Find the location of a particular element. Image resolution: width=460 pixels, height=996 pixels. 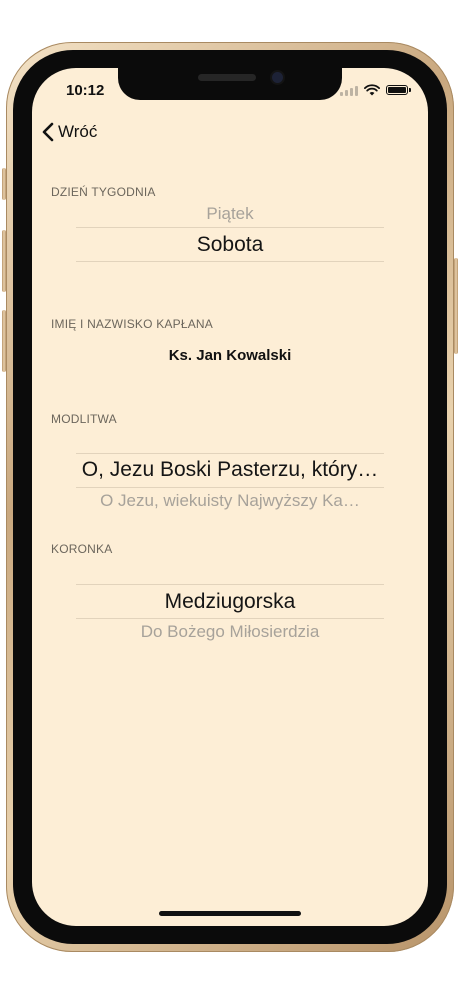

volume-down-button is located at coordinates (4, 341).